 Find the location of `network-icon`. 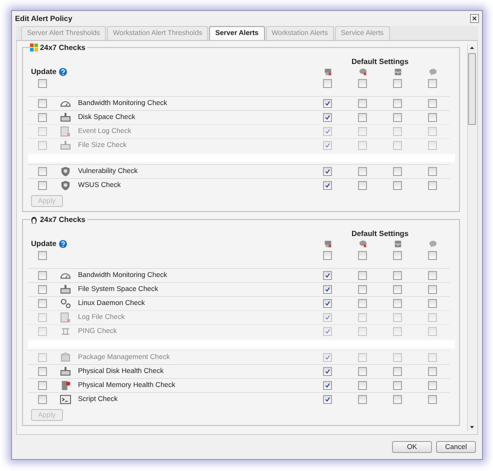

network-icon is located at coordinates (65, 331).